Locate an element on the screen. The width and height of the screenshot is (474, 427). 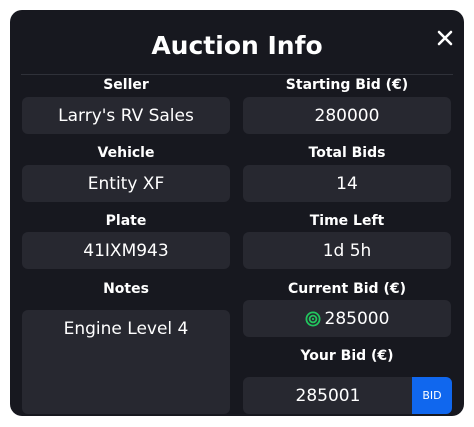
seller-value: Larry's RV Sales is located at coordinates (126, 115).